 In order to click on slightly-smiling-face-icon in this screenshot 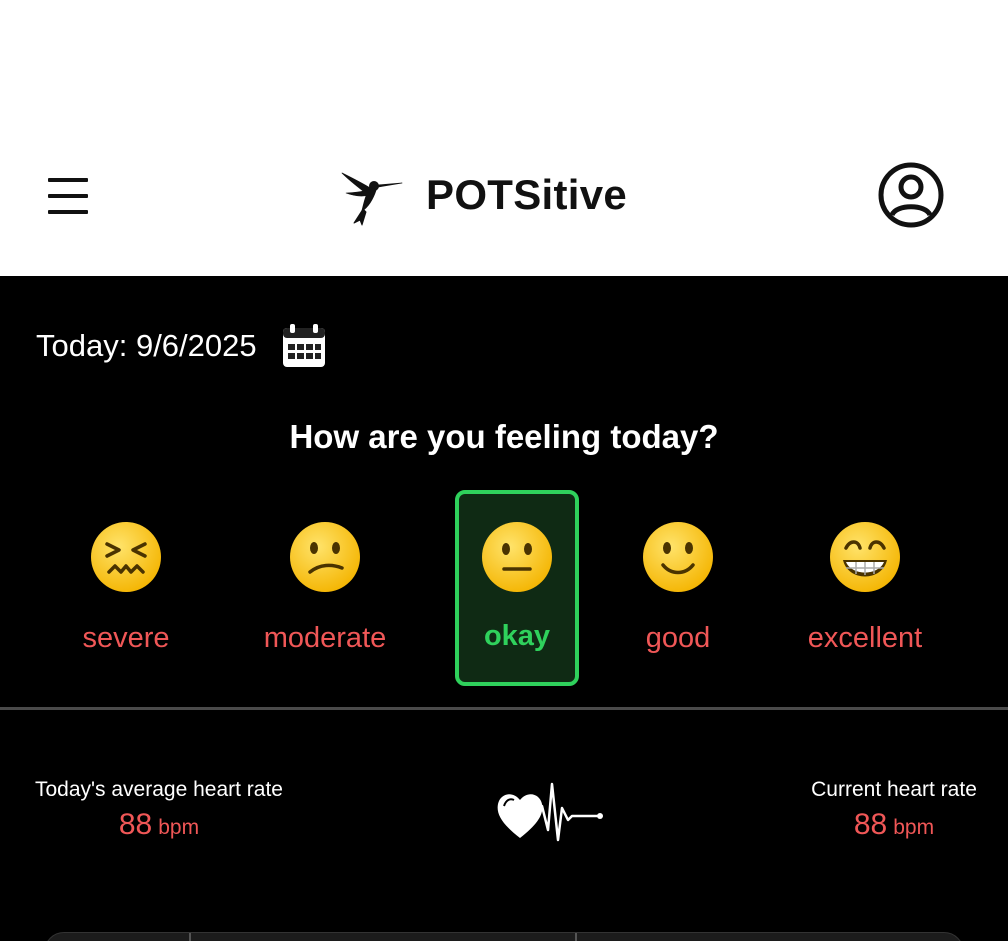, I will do `click(678, 557)`.